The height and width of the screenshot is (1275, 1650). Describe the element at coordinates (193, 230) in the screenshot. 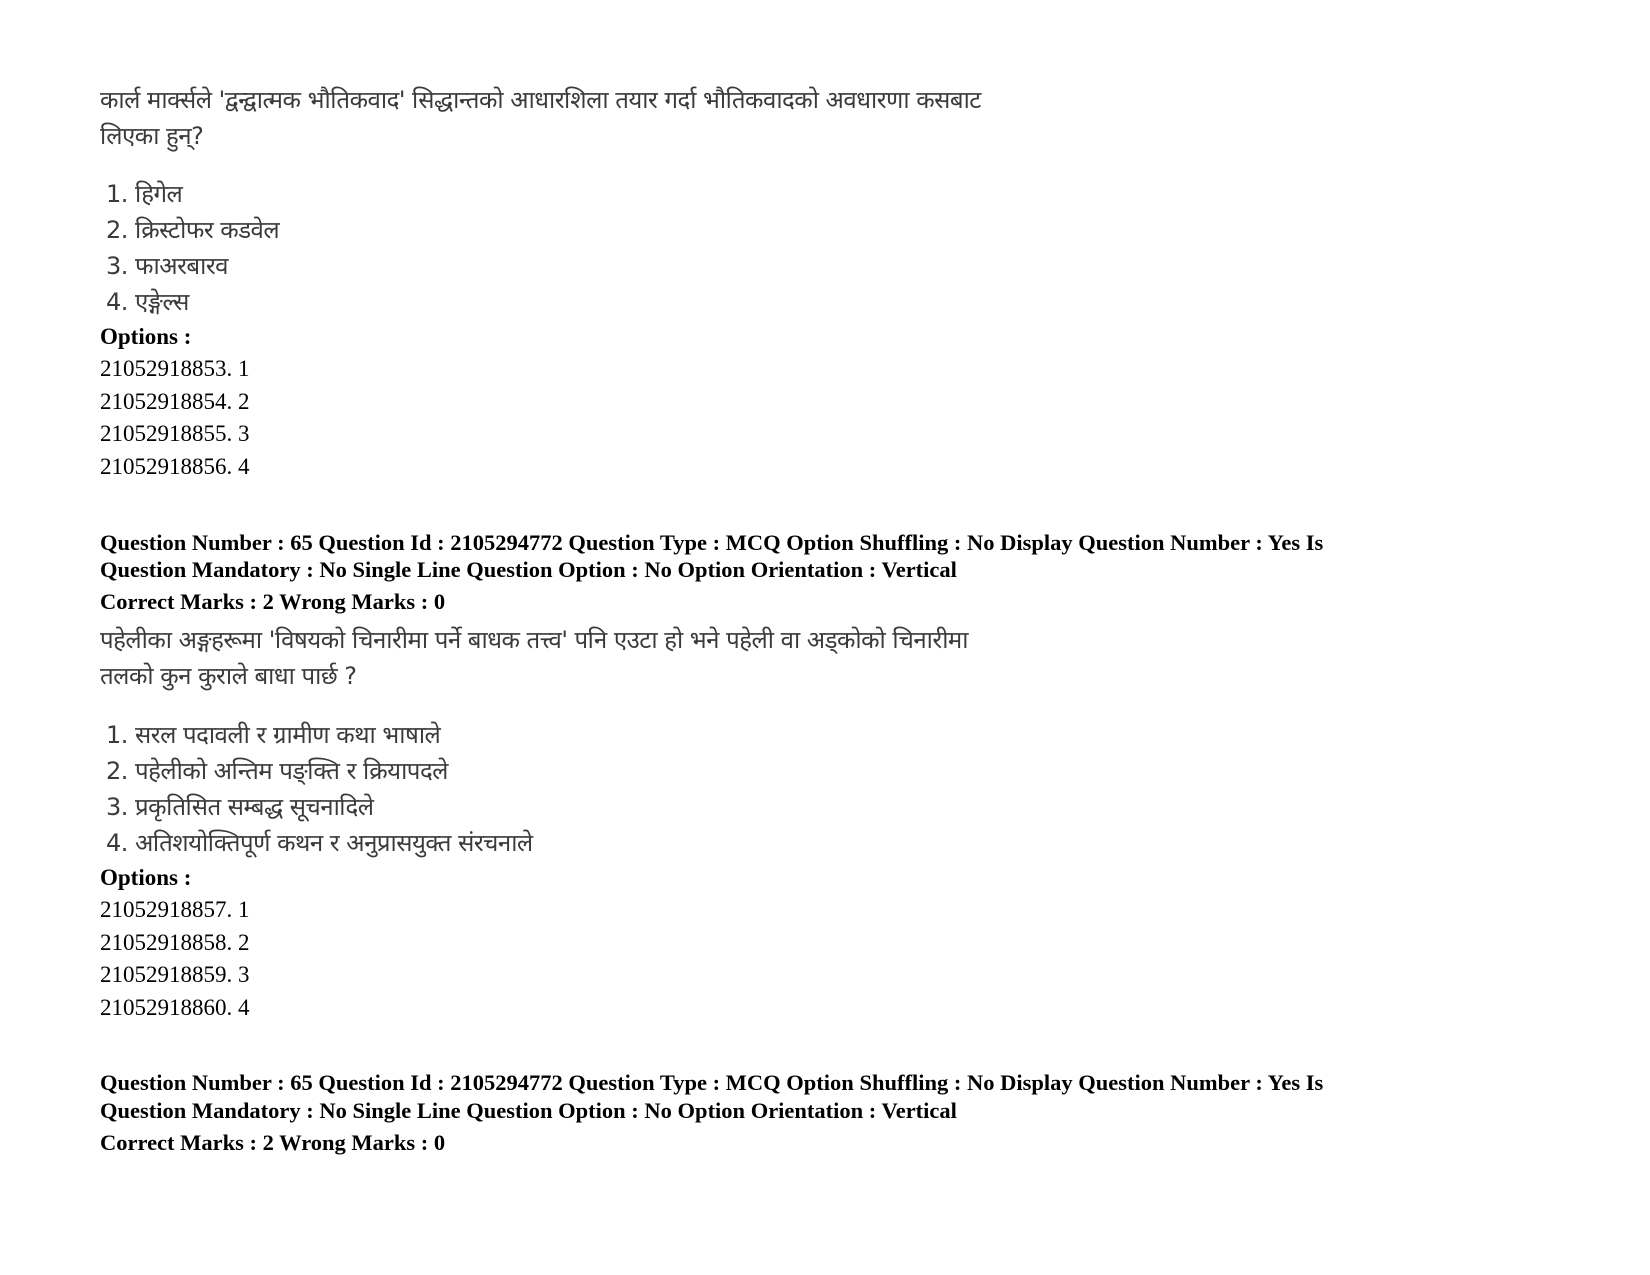

I see `choice-item: 2. क्रिस्टोफर कडवेल` at that location.